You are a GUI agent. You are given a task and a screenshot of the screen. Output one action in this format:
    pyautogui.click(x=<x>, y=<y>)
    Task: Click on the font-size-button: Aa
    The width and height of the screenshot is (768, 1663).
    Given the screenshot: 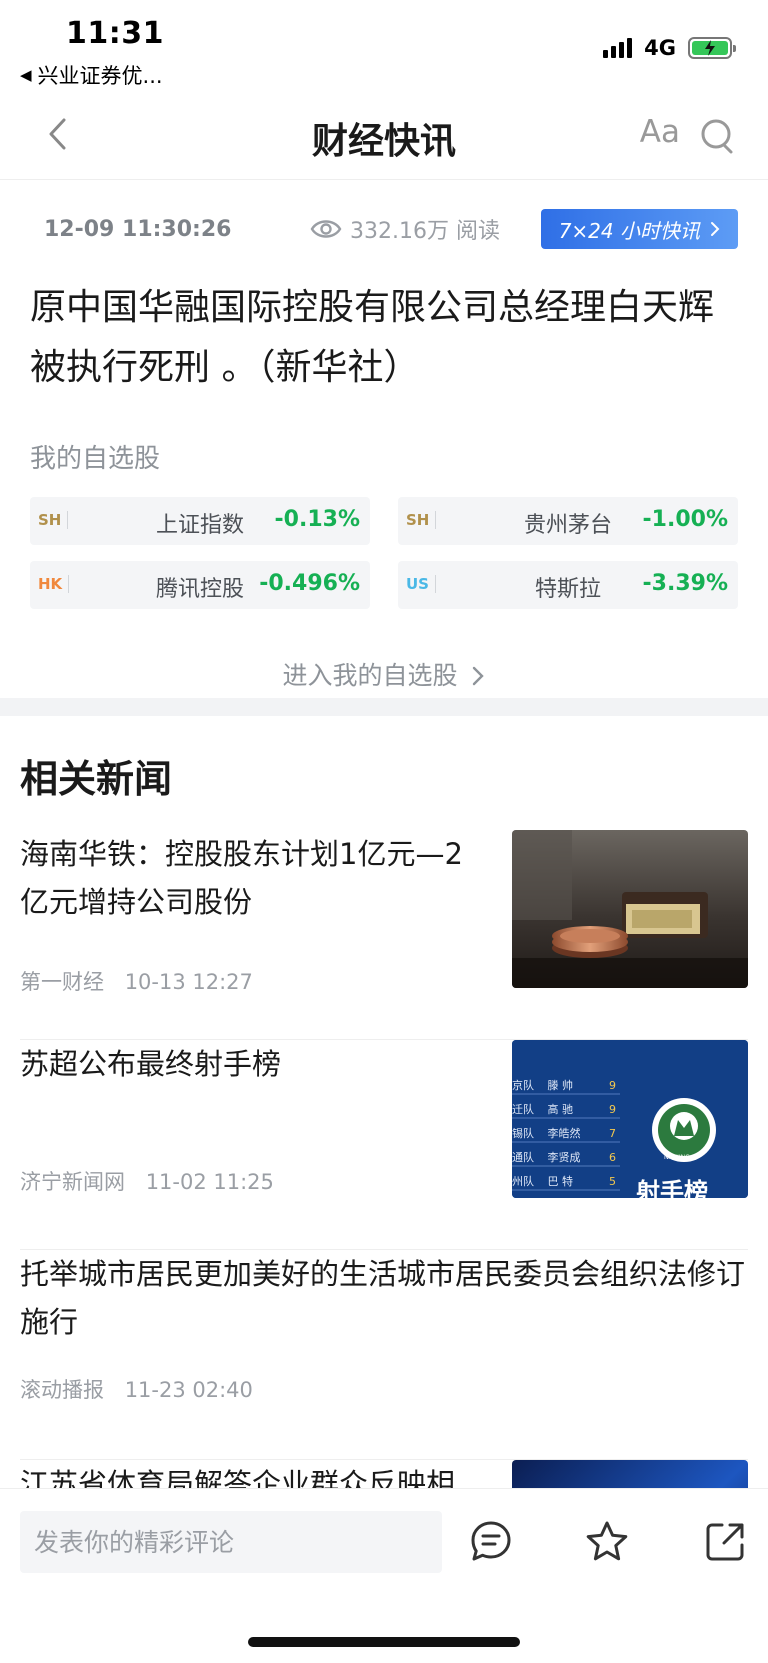 What is the action you would take?
    pyautogui.click(x=660, y=132)
    